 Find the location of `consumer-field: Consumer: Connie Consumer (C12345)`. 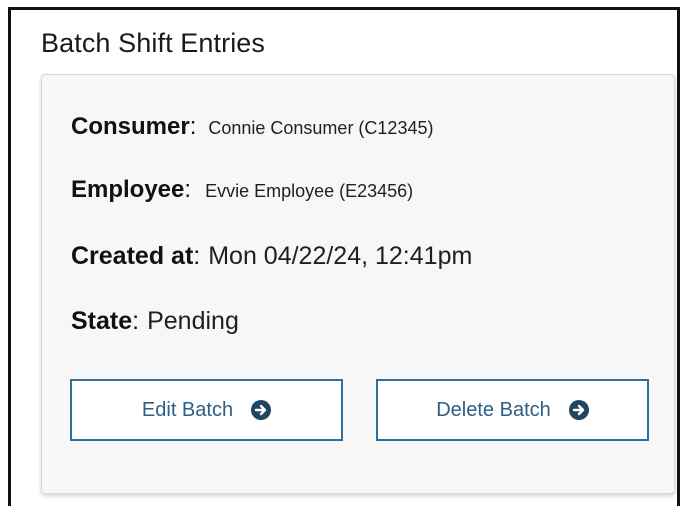

consumer-field: Consumer: Connie Consumer (C12345) is located at coordinates (252, 127).